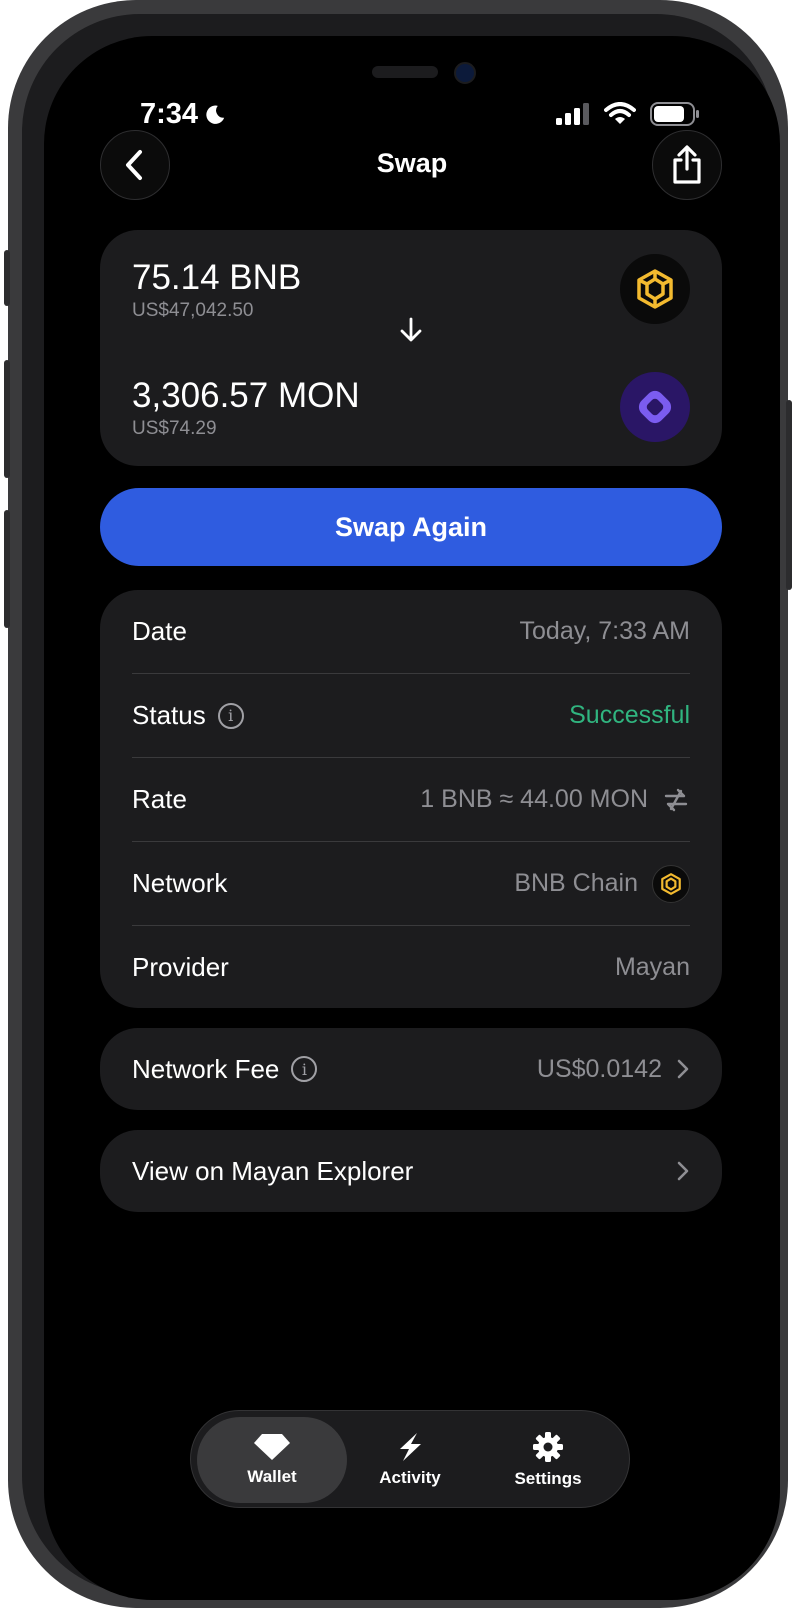 This screenshot has width=796, height=1608. Describe the element at coordinates (604, 631) in the screenshot. I see `date-value: Today, 7:33 AM` at that location.